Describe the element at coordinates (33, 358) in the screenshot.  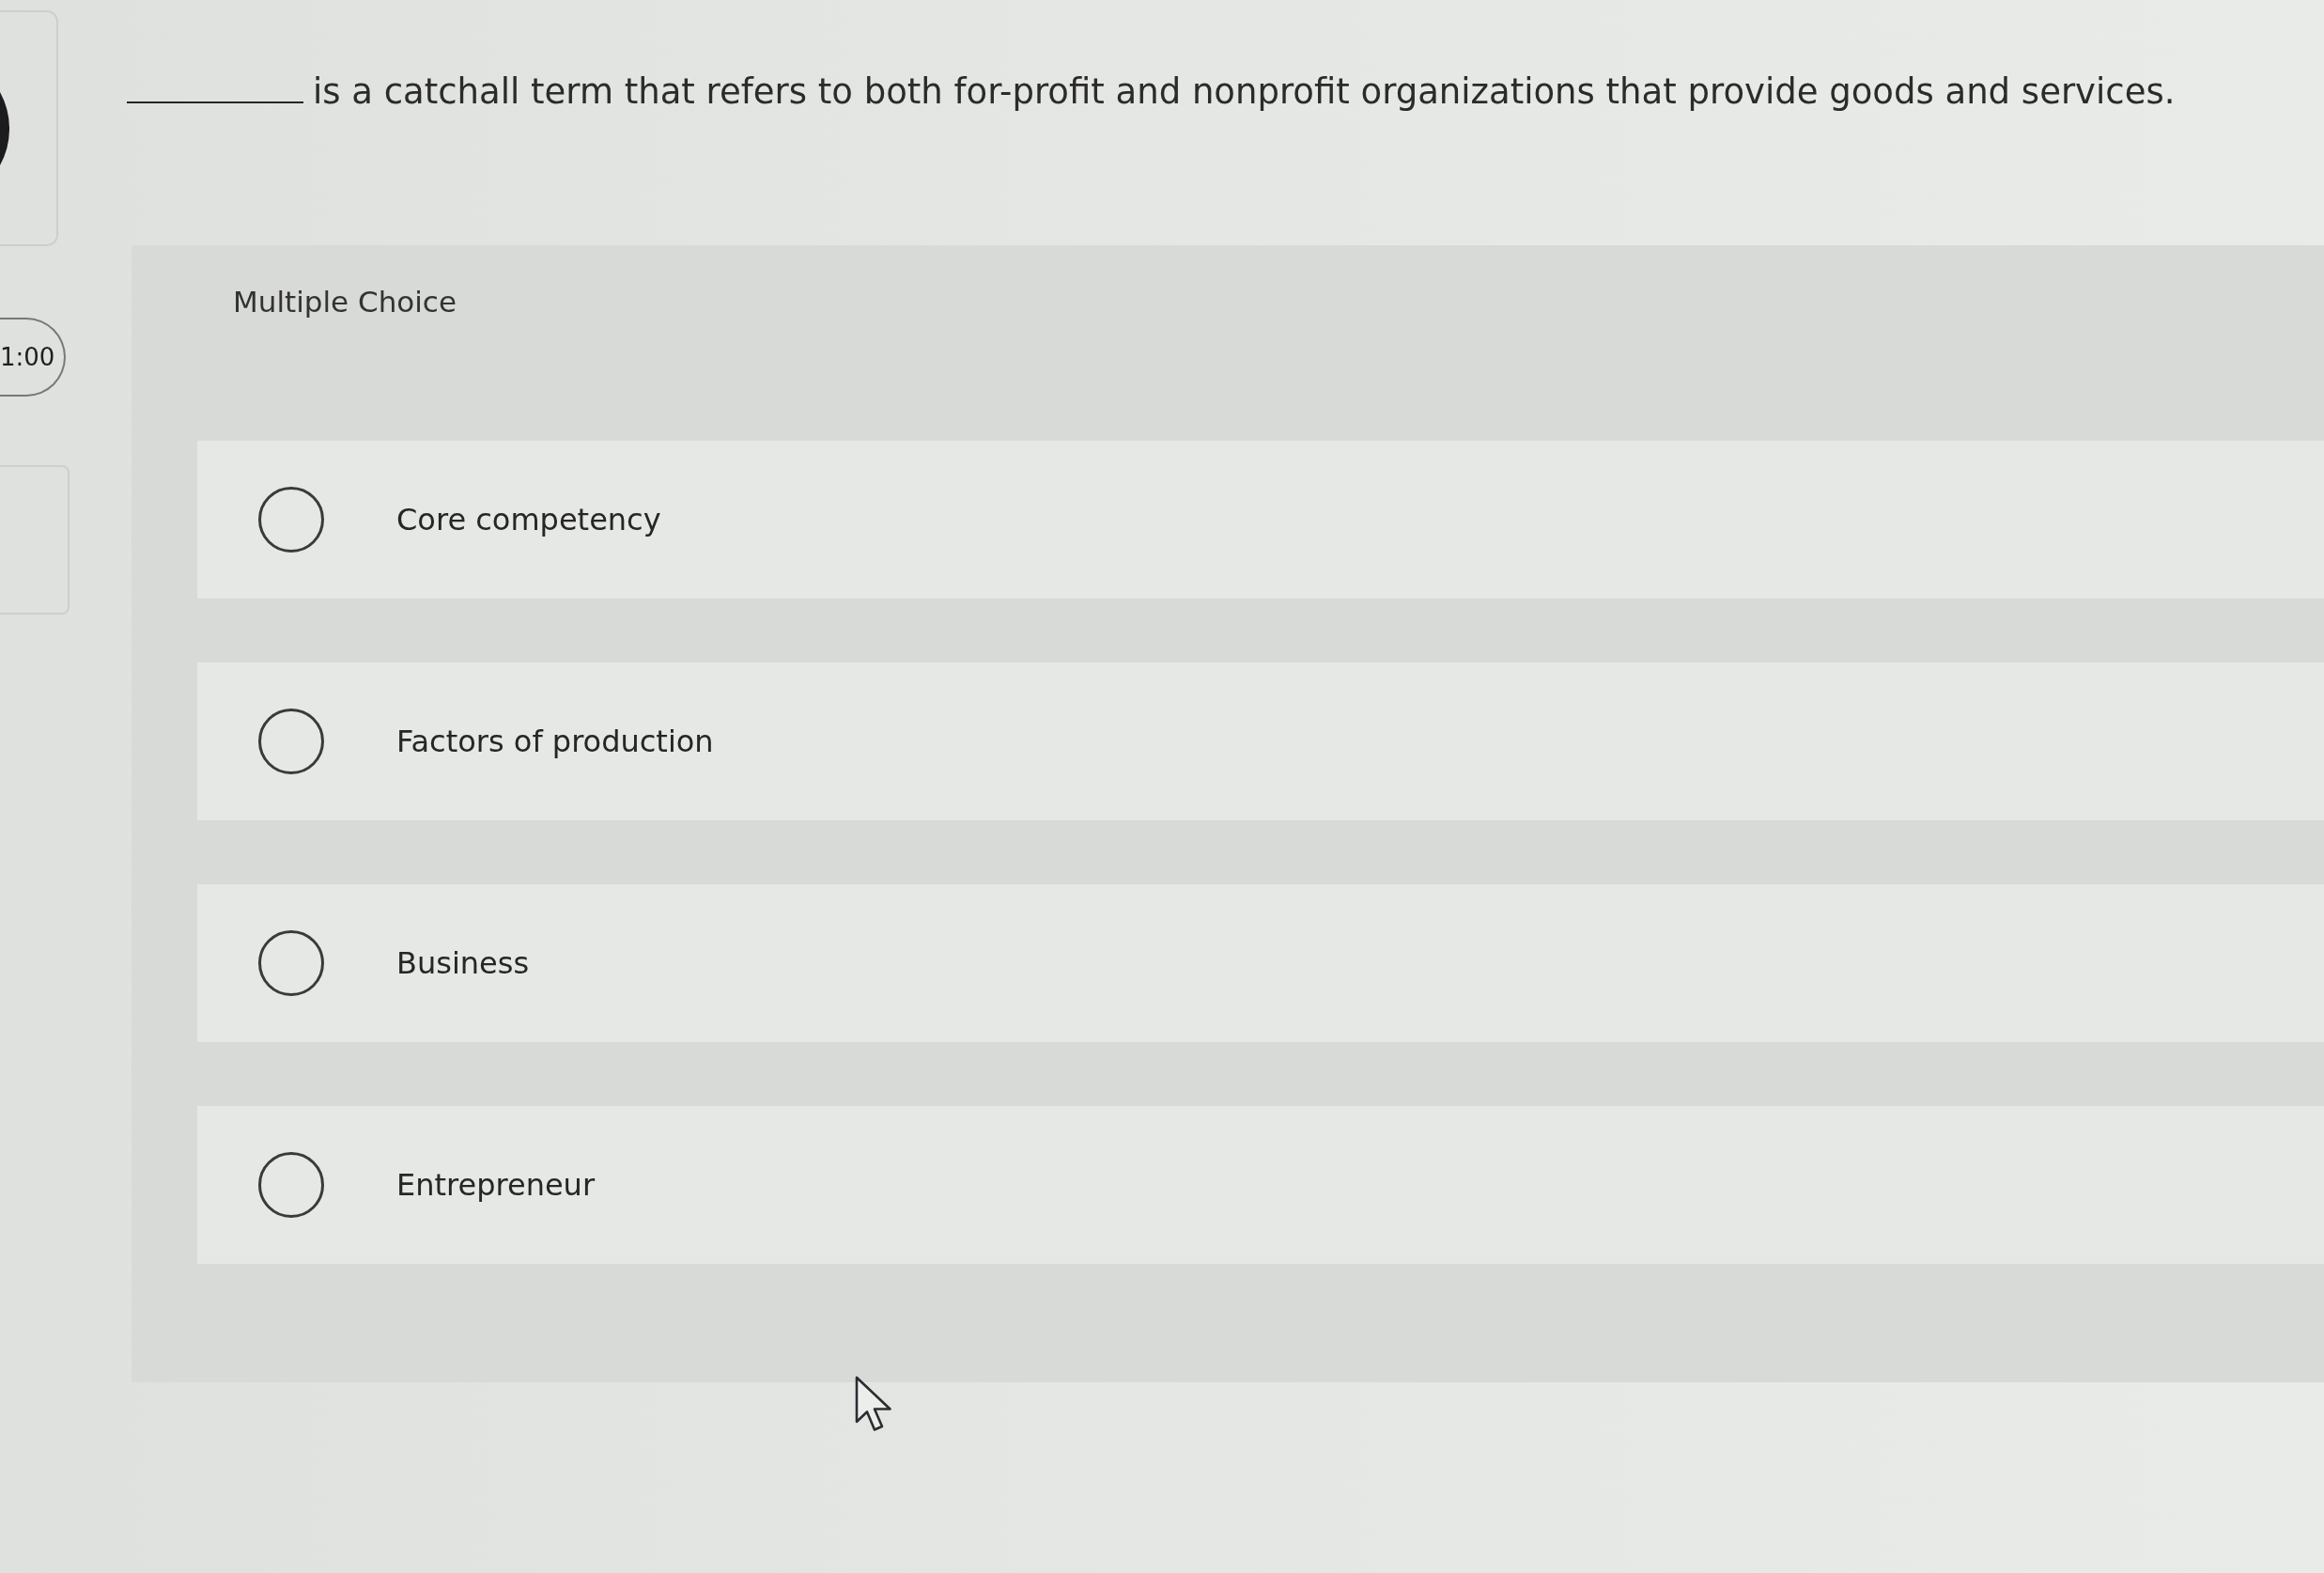
I see `timer: 1:00` at that location.